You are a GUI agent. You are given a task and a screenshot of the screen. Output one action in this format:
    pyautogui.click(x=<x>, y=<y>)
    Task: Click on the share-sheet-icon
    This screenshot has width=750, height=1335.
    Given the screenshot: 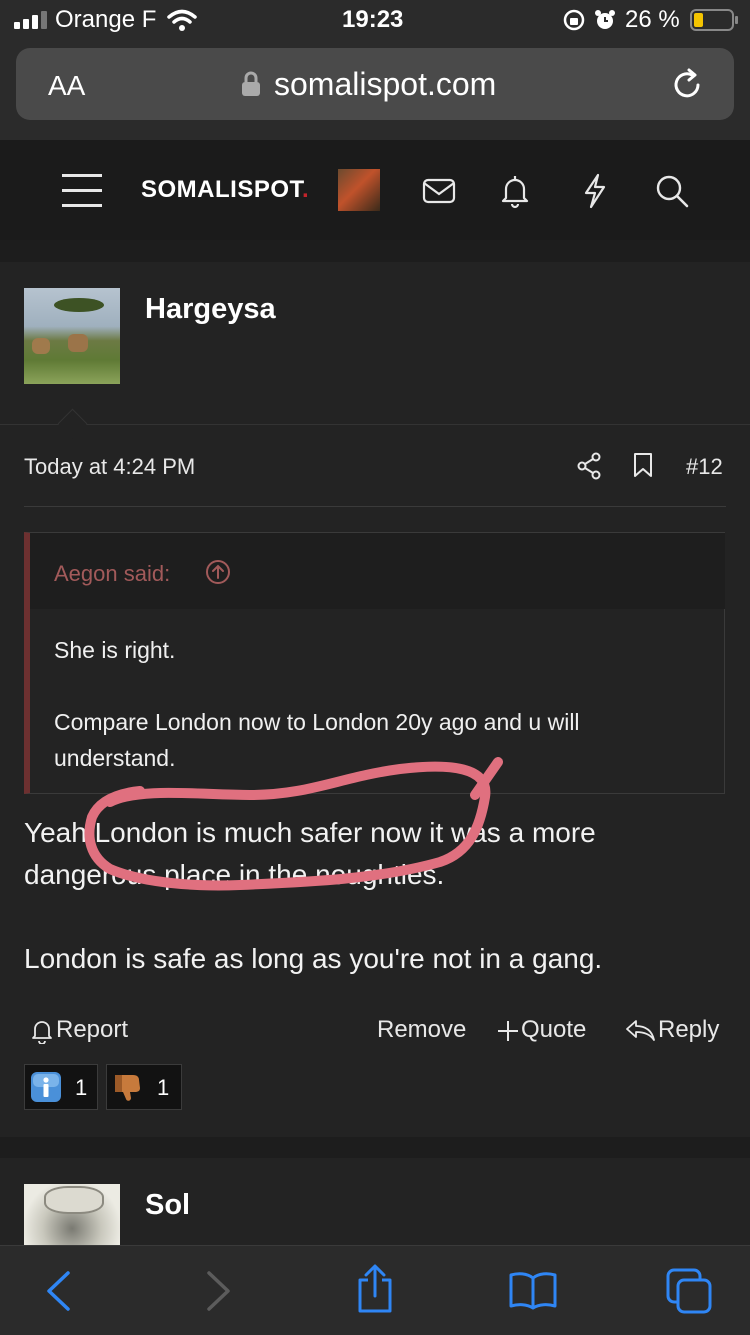 What is the action you would take?
    pyautogui.click(x=375, y=1289)
    